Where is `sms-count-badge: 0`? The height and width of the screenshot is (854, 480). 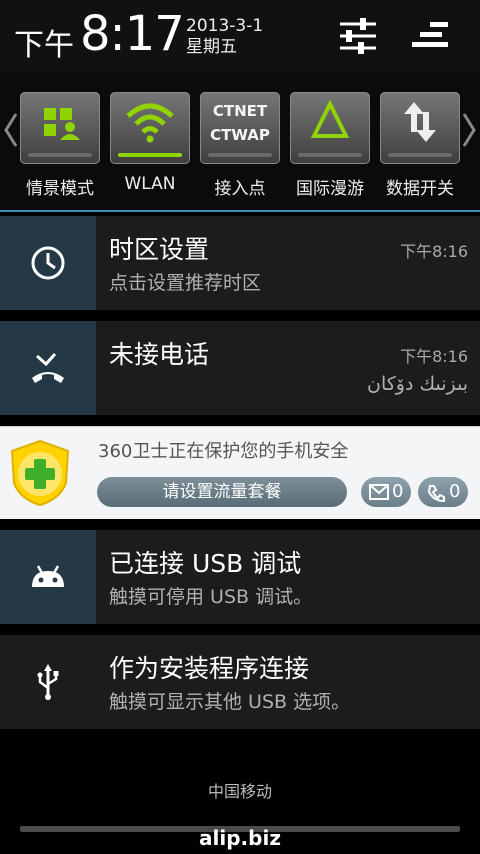 sms-count-badge: 0 is located at coordinates (386, 492).